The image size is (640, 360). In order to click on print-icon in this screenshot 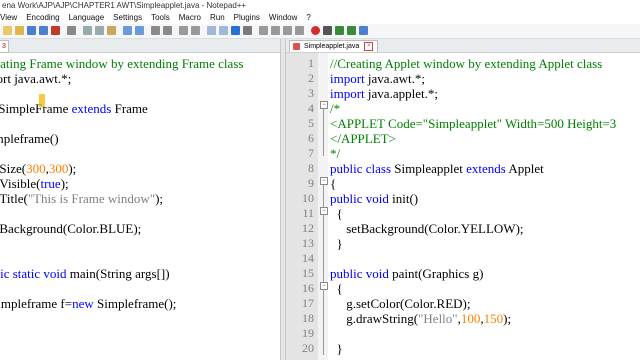, I will do `click(71, 30)`.